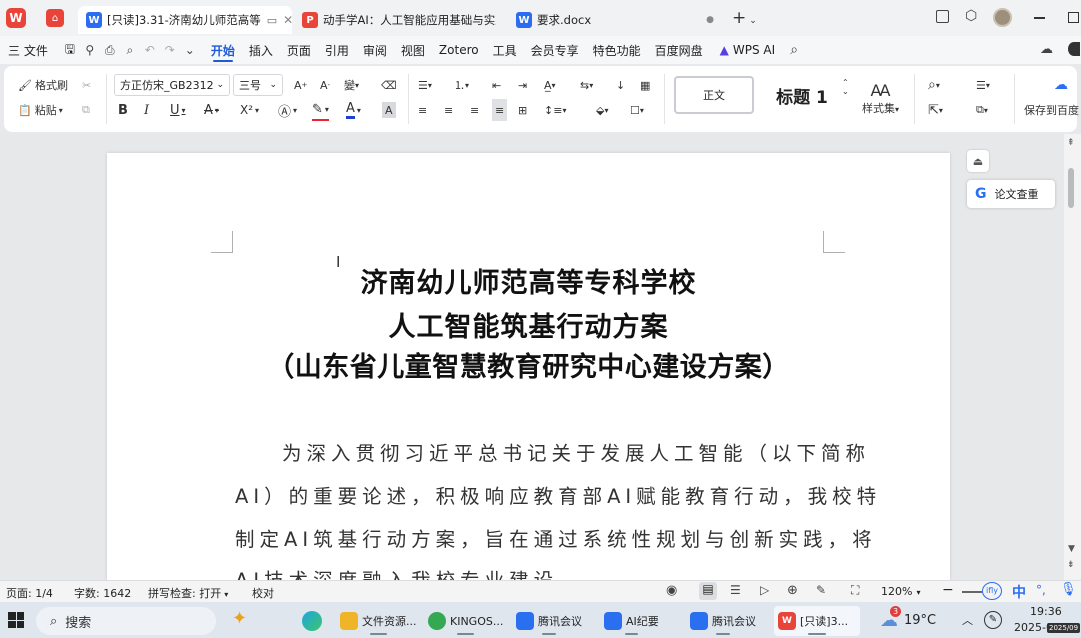  I want to click on superscript-button: X² ▾, so click(249, 110).